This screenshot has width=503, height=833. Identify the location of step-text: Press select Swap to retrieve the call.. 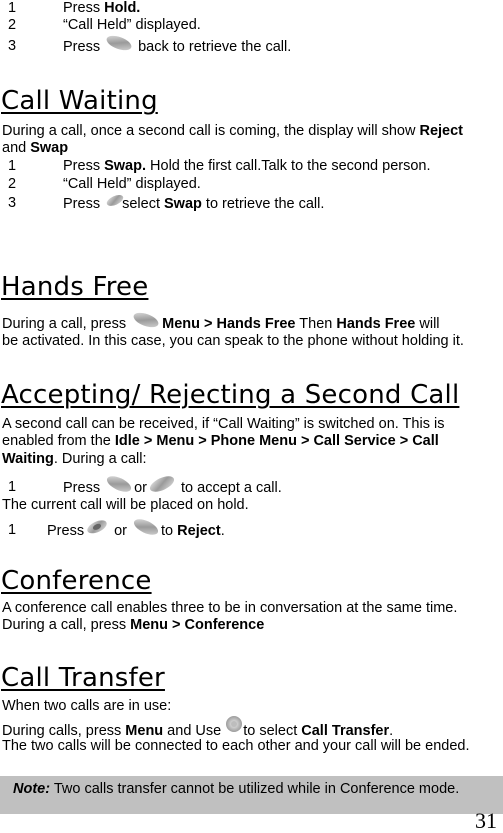
(193, 204).